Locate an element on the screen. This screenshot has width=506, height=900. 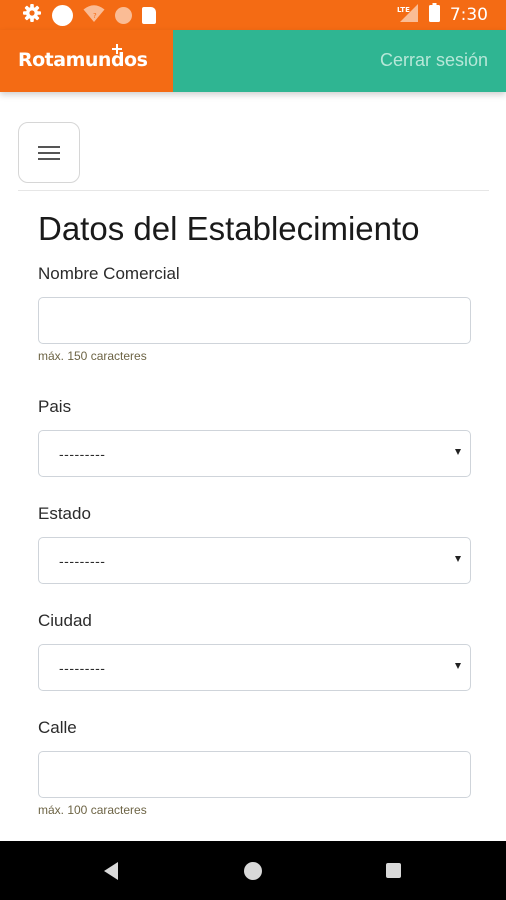
battery-icon is located at coordinates (434, 15).